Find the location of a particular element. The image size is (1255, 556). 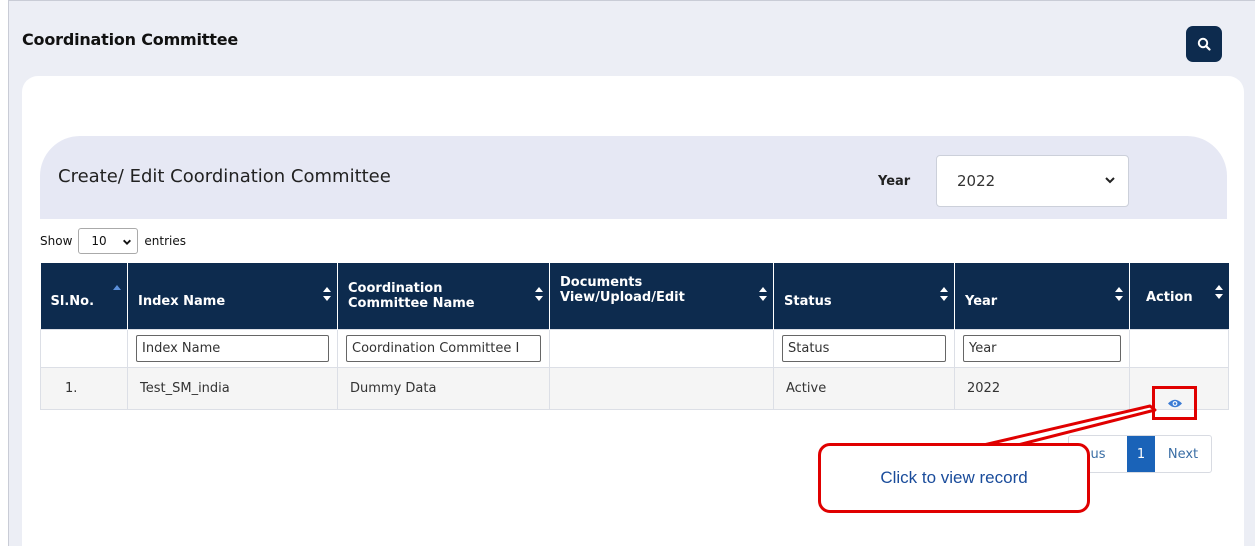

entries-select: 10 is located at coordinates (108, 241).